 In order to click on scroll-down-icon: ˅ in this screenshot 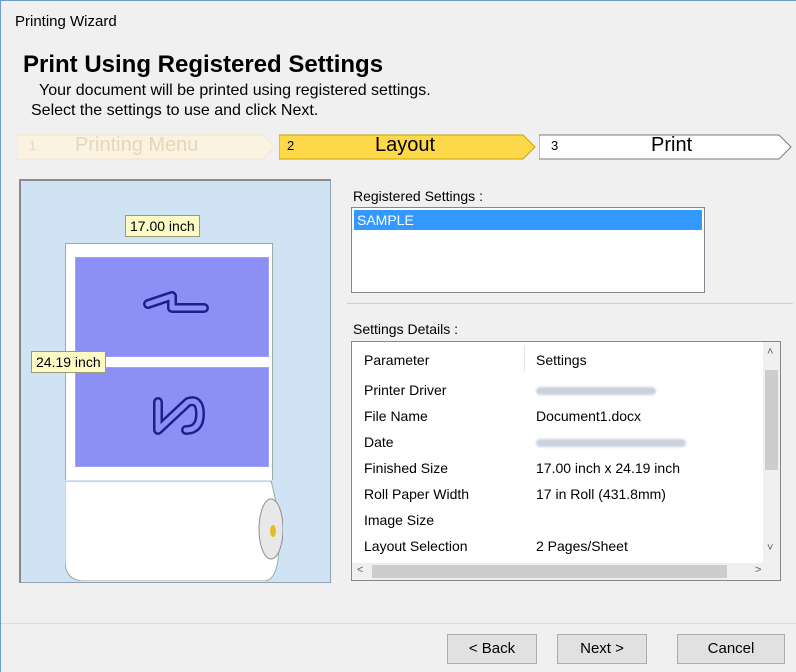, I will do `click(770, 548)`.